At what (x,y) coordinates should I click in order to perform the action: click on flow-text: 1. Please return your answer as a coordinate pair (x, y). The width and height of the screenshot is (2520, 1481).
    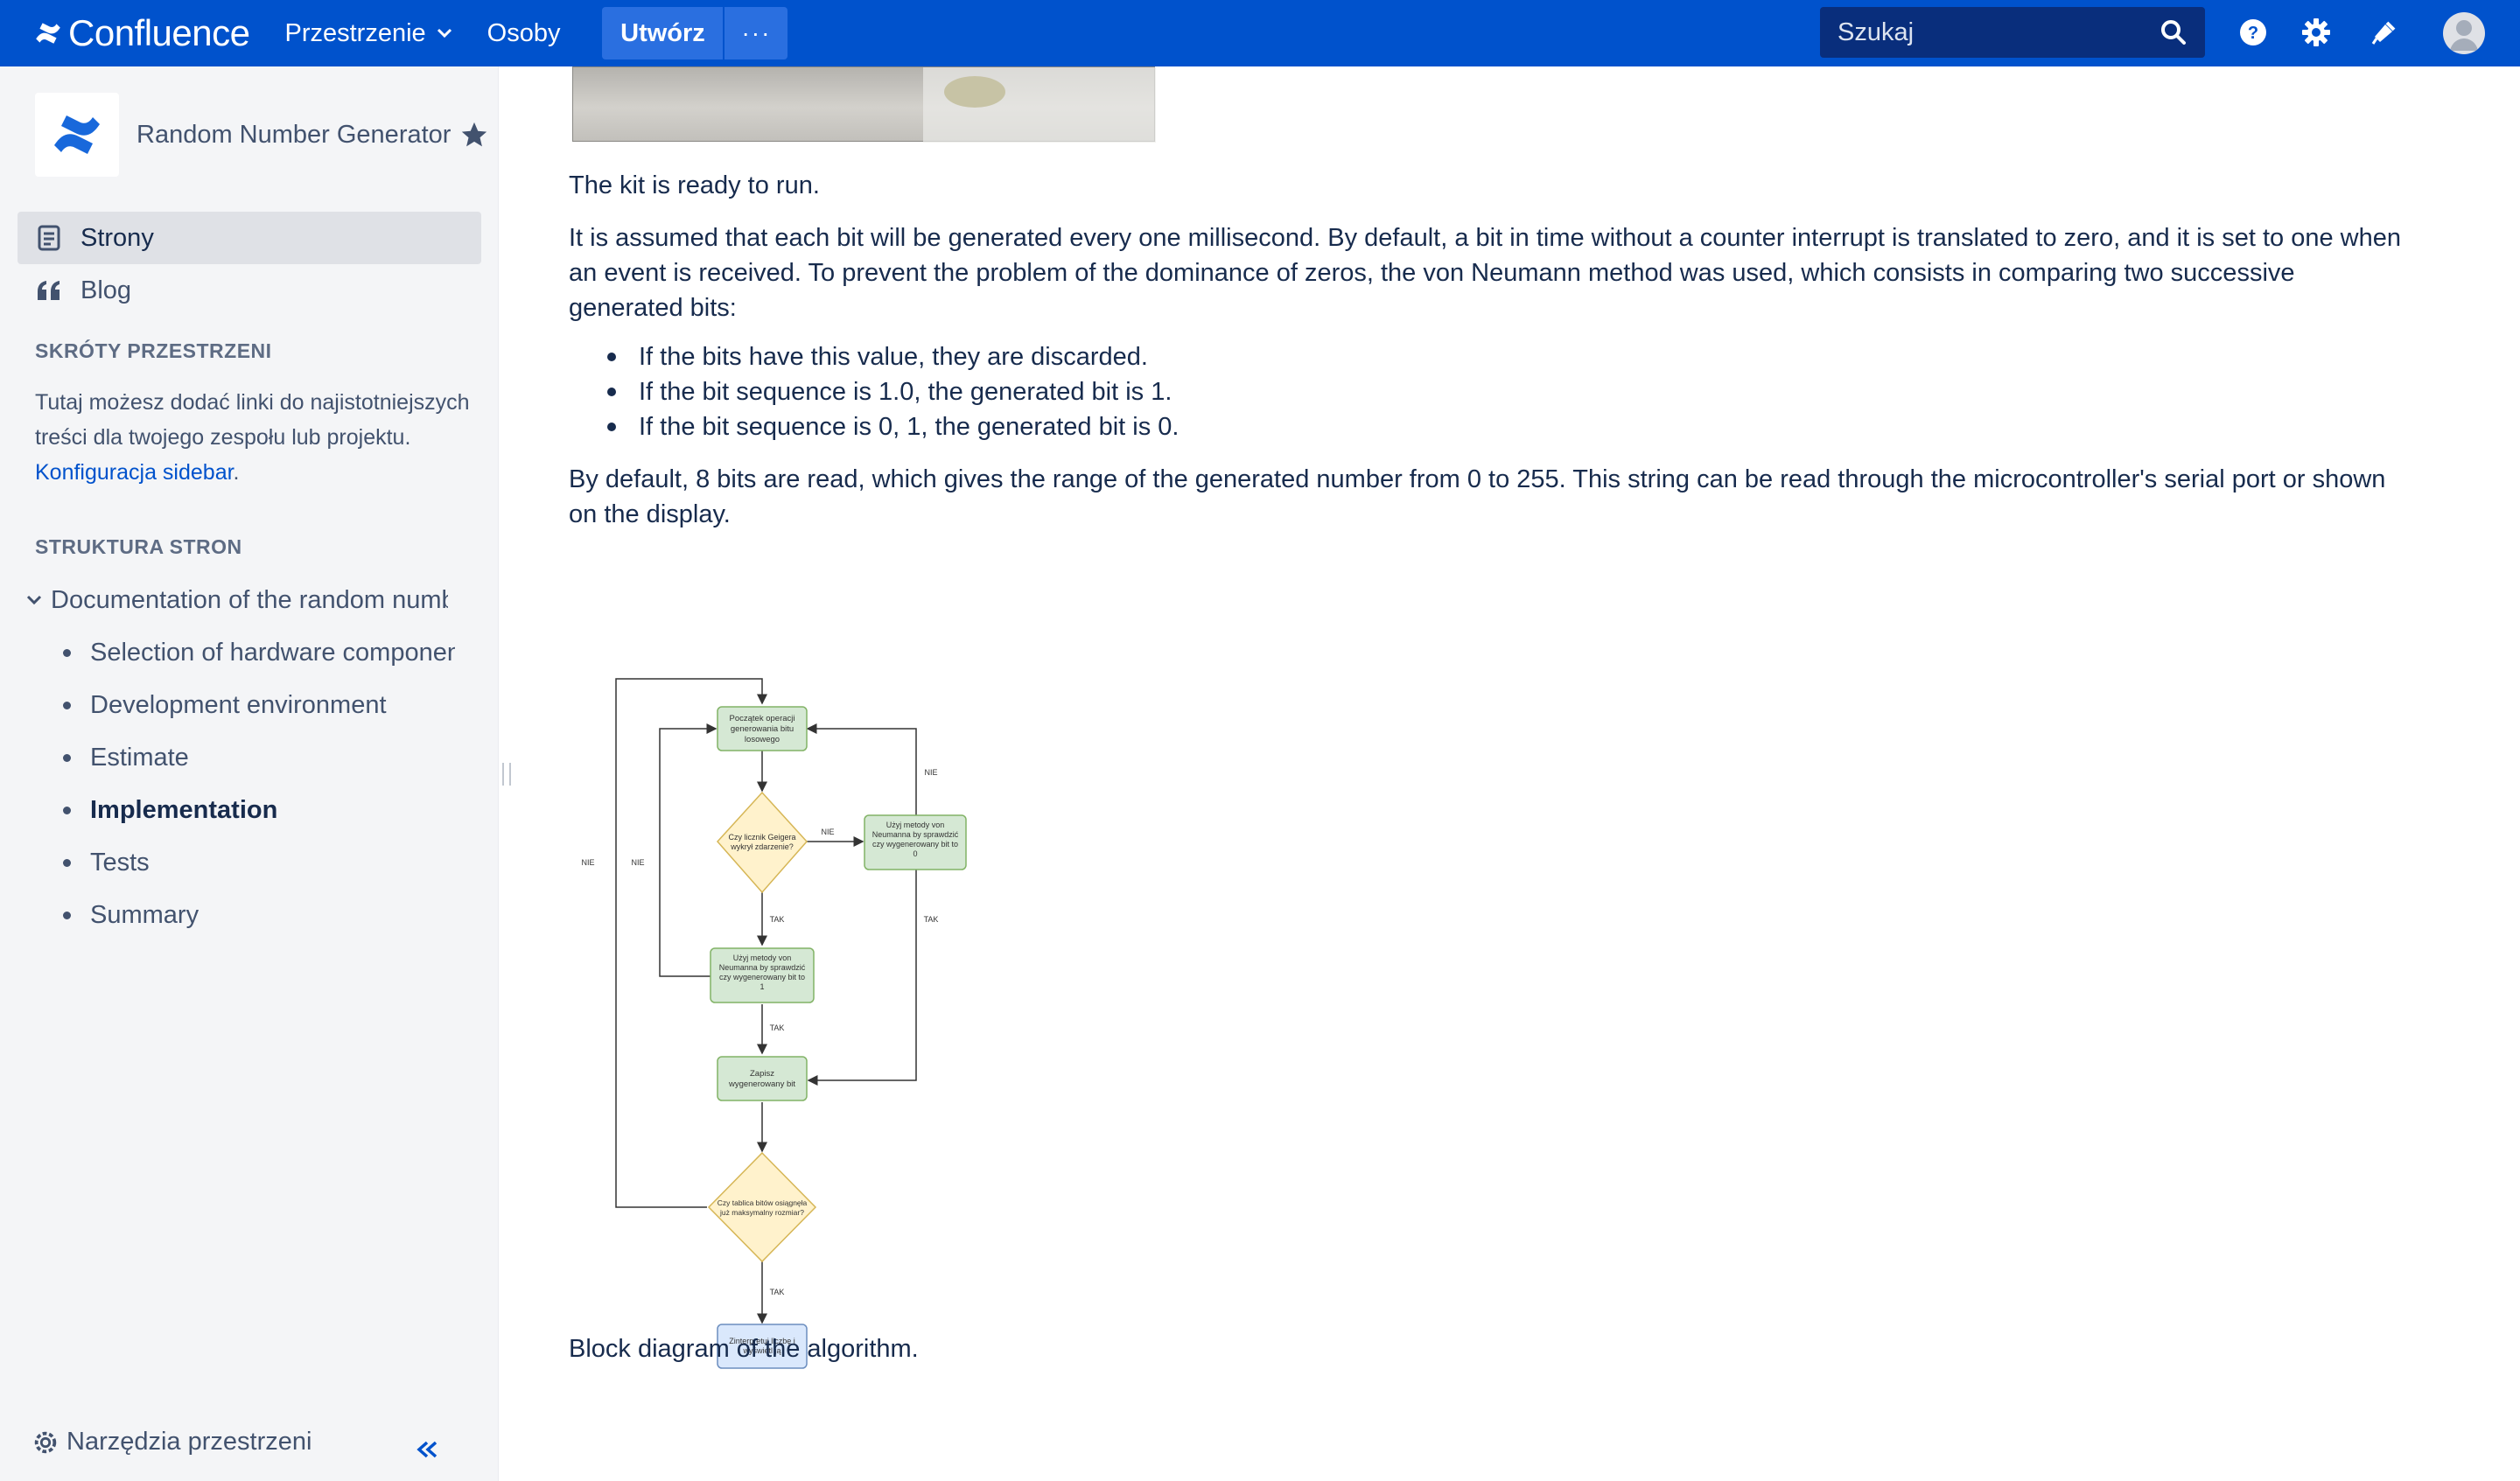
    Looking at the image, I should click on (762, 986).